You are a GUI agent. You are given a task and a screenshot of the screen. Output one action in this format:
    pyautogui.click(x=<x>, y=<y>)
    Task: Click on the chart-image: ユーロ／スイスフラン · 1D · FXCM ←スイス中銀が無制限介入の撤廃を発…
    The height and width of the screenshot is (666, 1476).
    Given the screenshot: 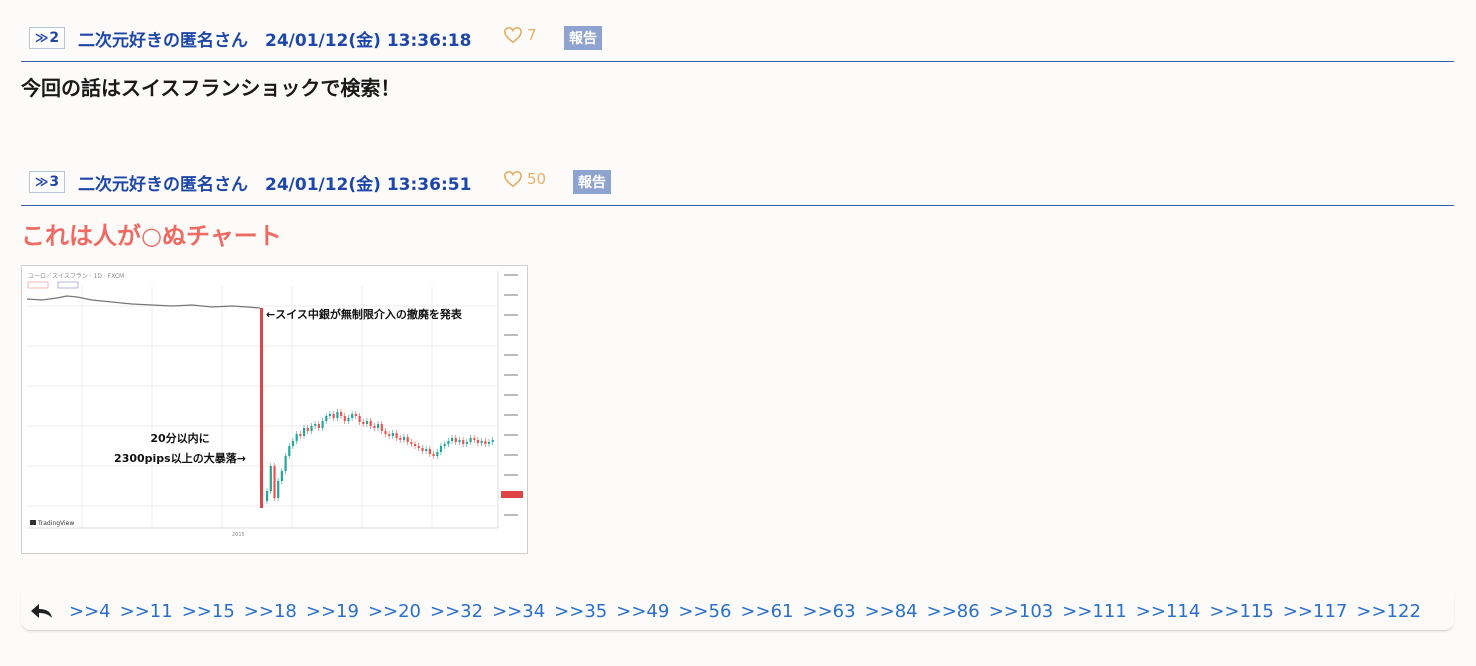 What is the action you would take?
    pyautogui.click(x=274, y=409)
    